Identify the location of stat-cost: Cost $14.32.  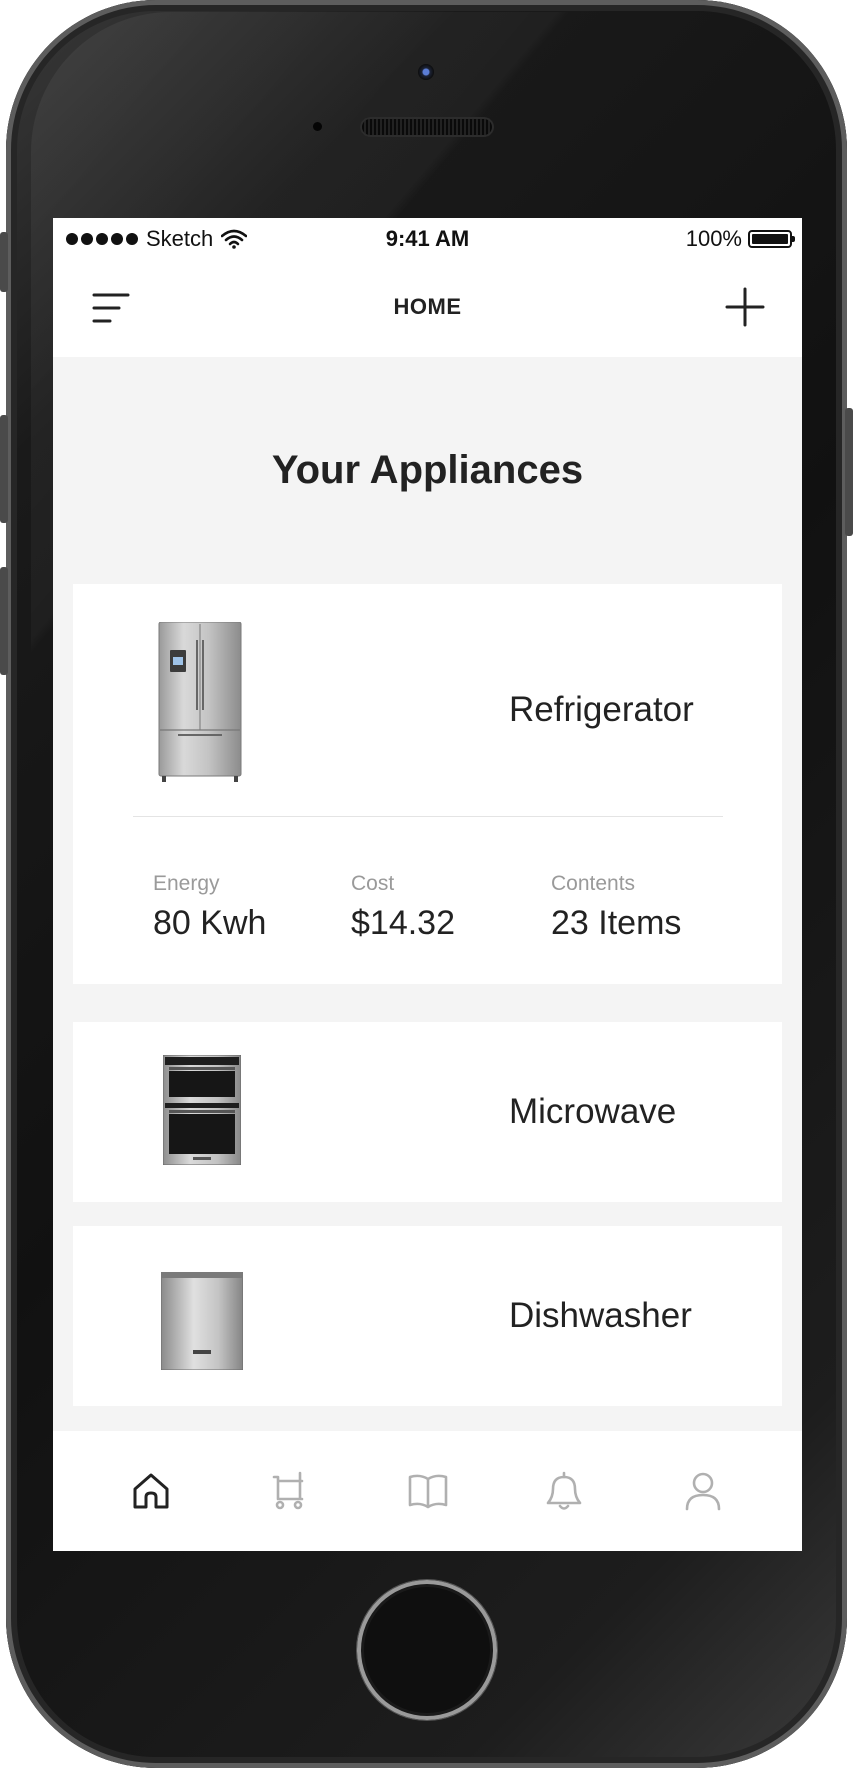
(403, 907).